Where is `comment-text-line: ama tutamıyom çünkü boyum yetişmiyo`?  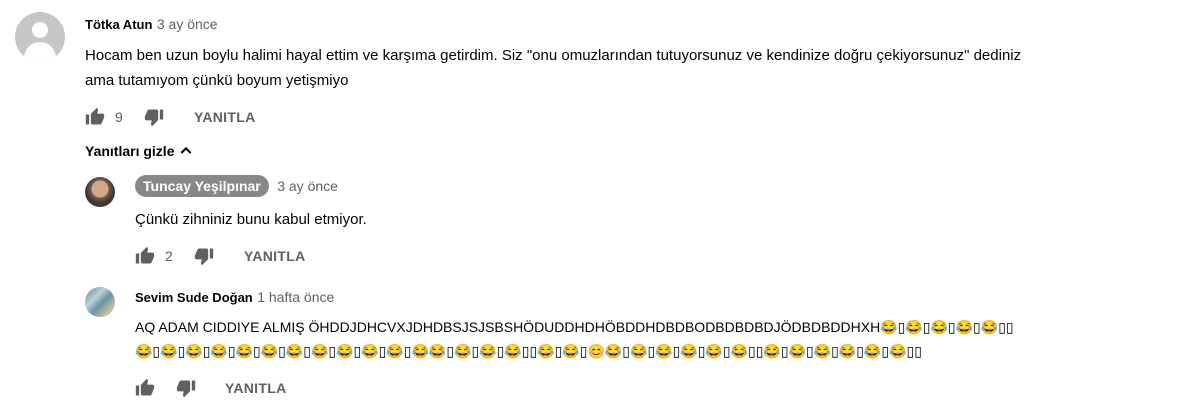 comment-text-line: ama tutamıyom çünkü boyum yetişmiyo is located at coordinates (217, 80).